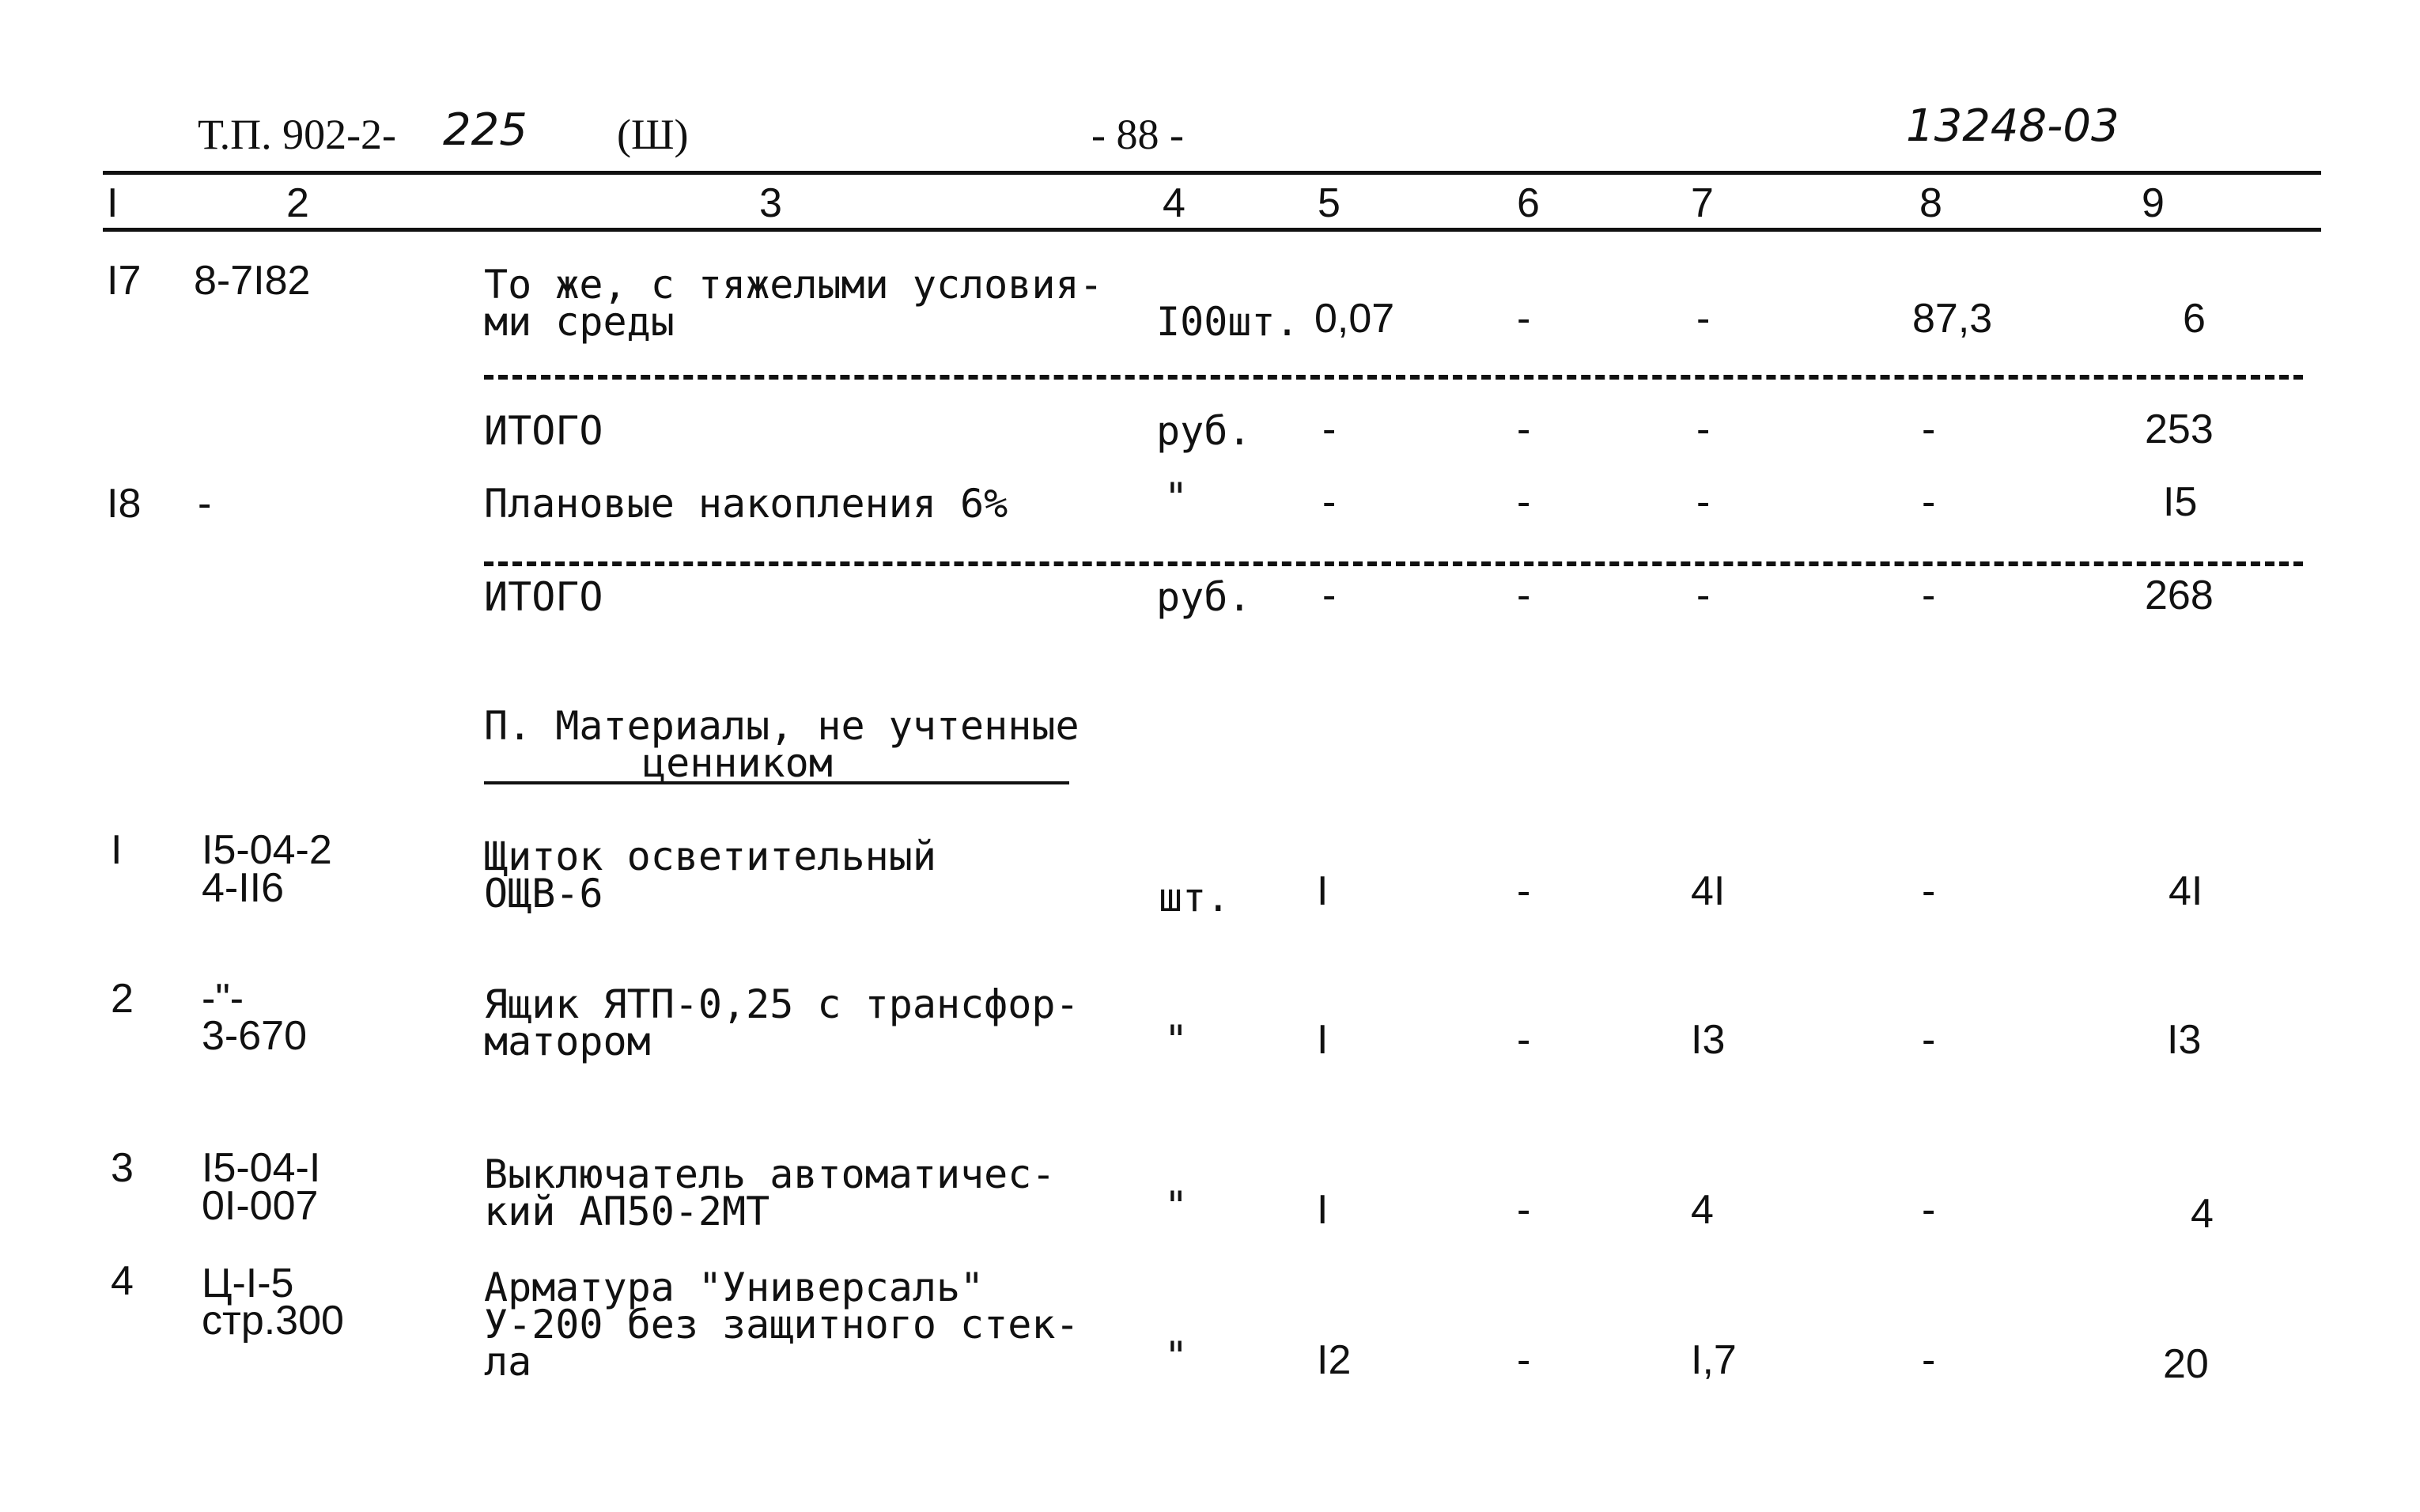  What do you see at coordinates (1702, 1210) in the screenshot?
I see `row-col7: 4` at bounding box center [1702, 1210].